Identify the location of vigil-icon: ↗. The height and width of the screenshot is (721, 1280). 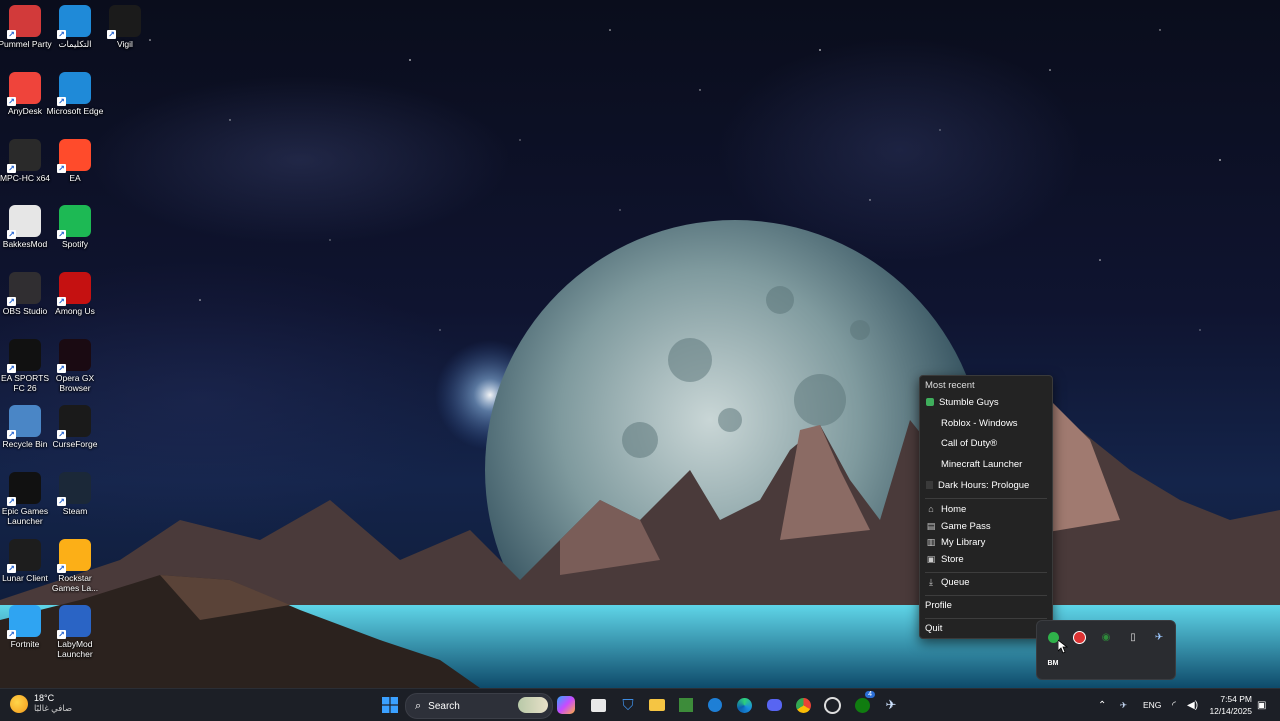
(124, 22).